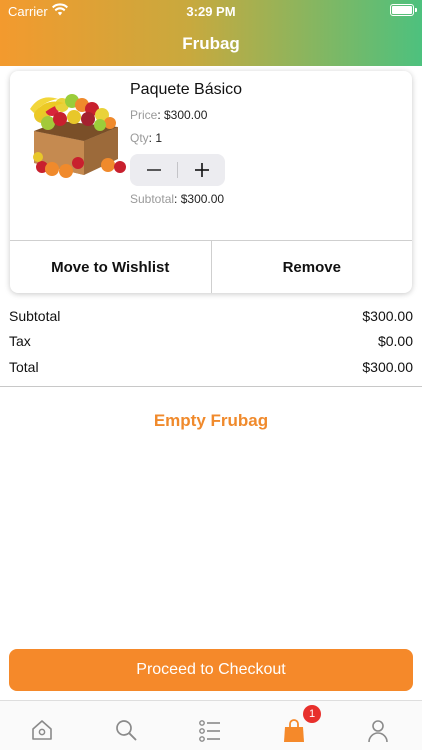  Describe the element at coordinates (395, 341) in the screenshot. I see `summary-value: $0.00` at that location.